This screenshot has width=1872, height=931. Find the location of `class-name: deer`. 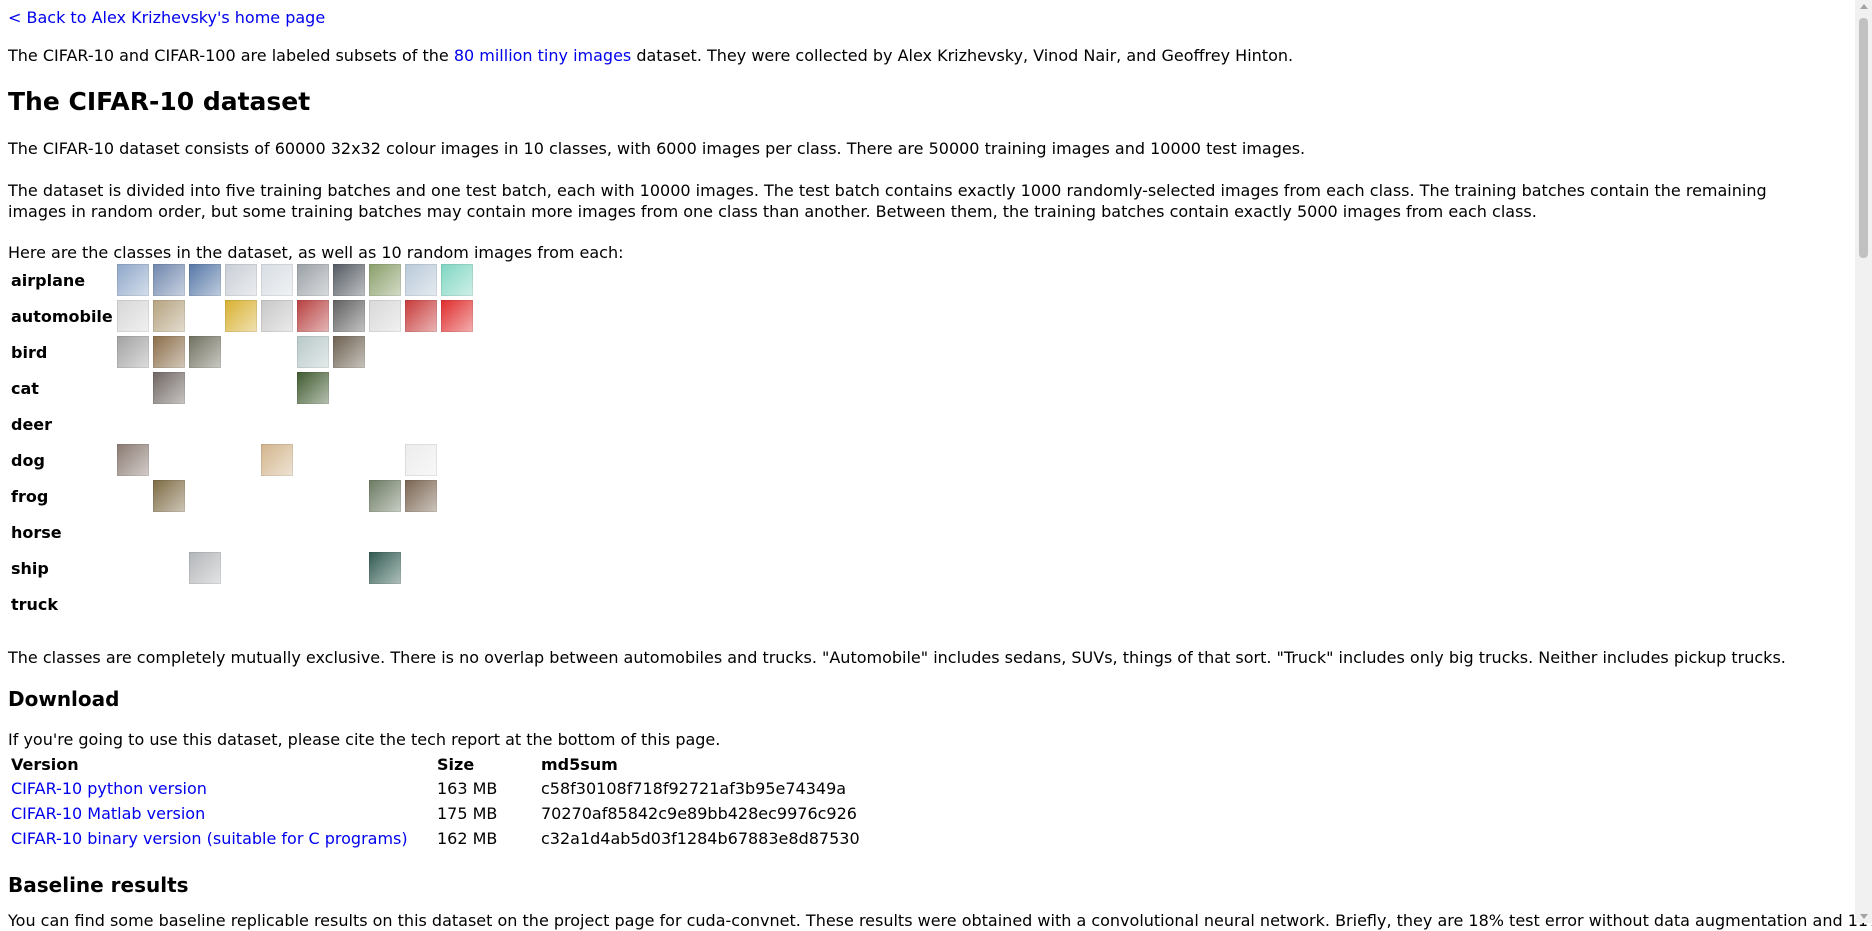

class-name: deer is located at coordinates (32, 424).